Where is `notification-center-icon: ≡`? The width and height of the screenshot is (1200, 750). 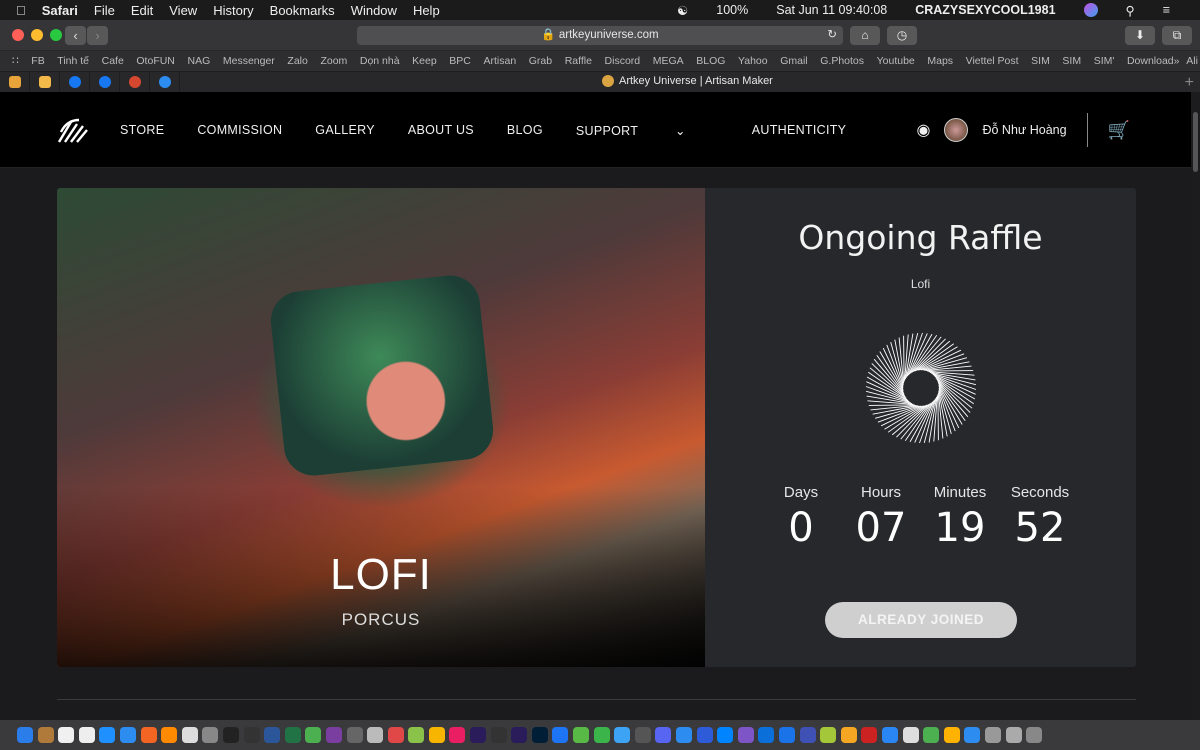
notification-center-icon: ≡ is located at coordinates (1166, 10).